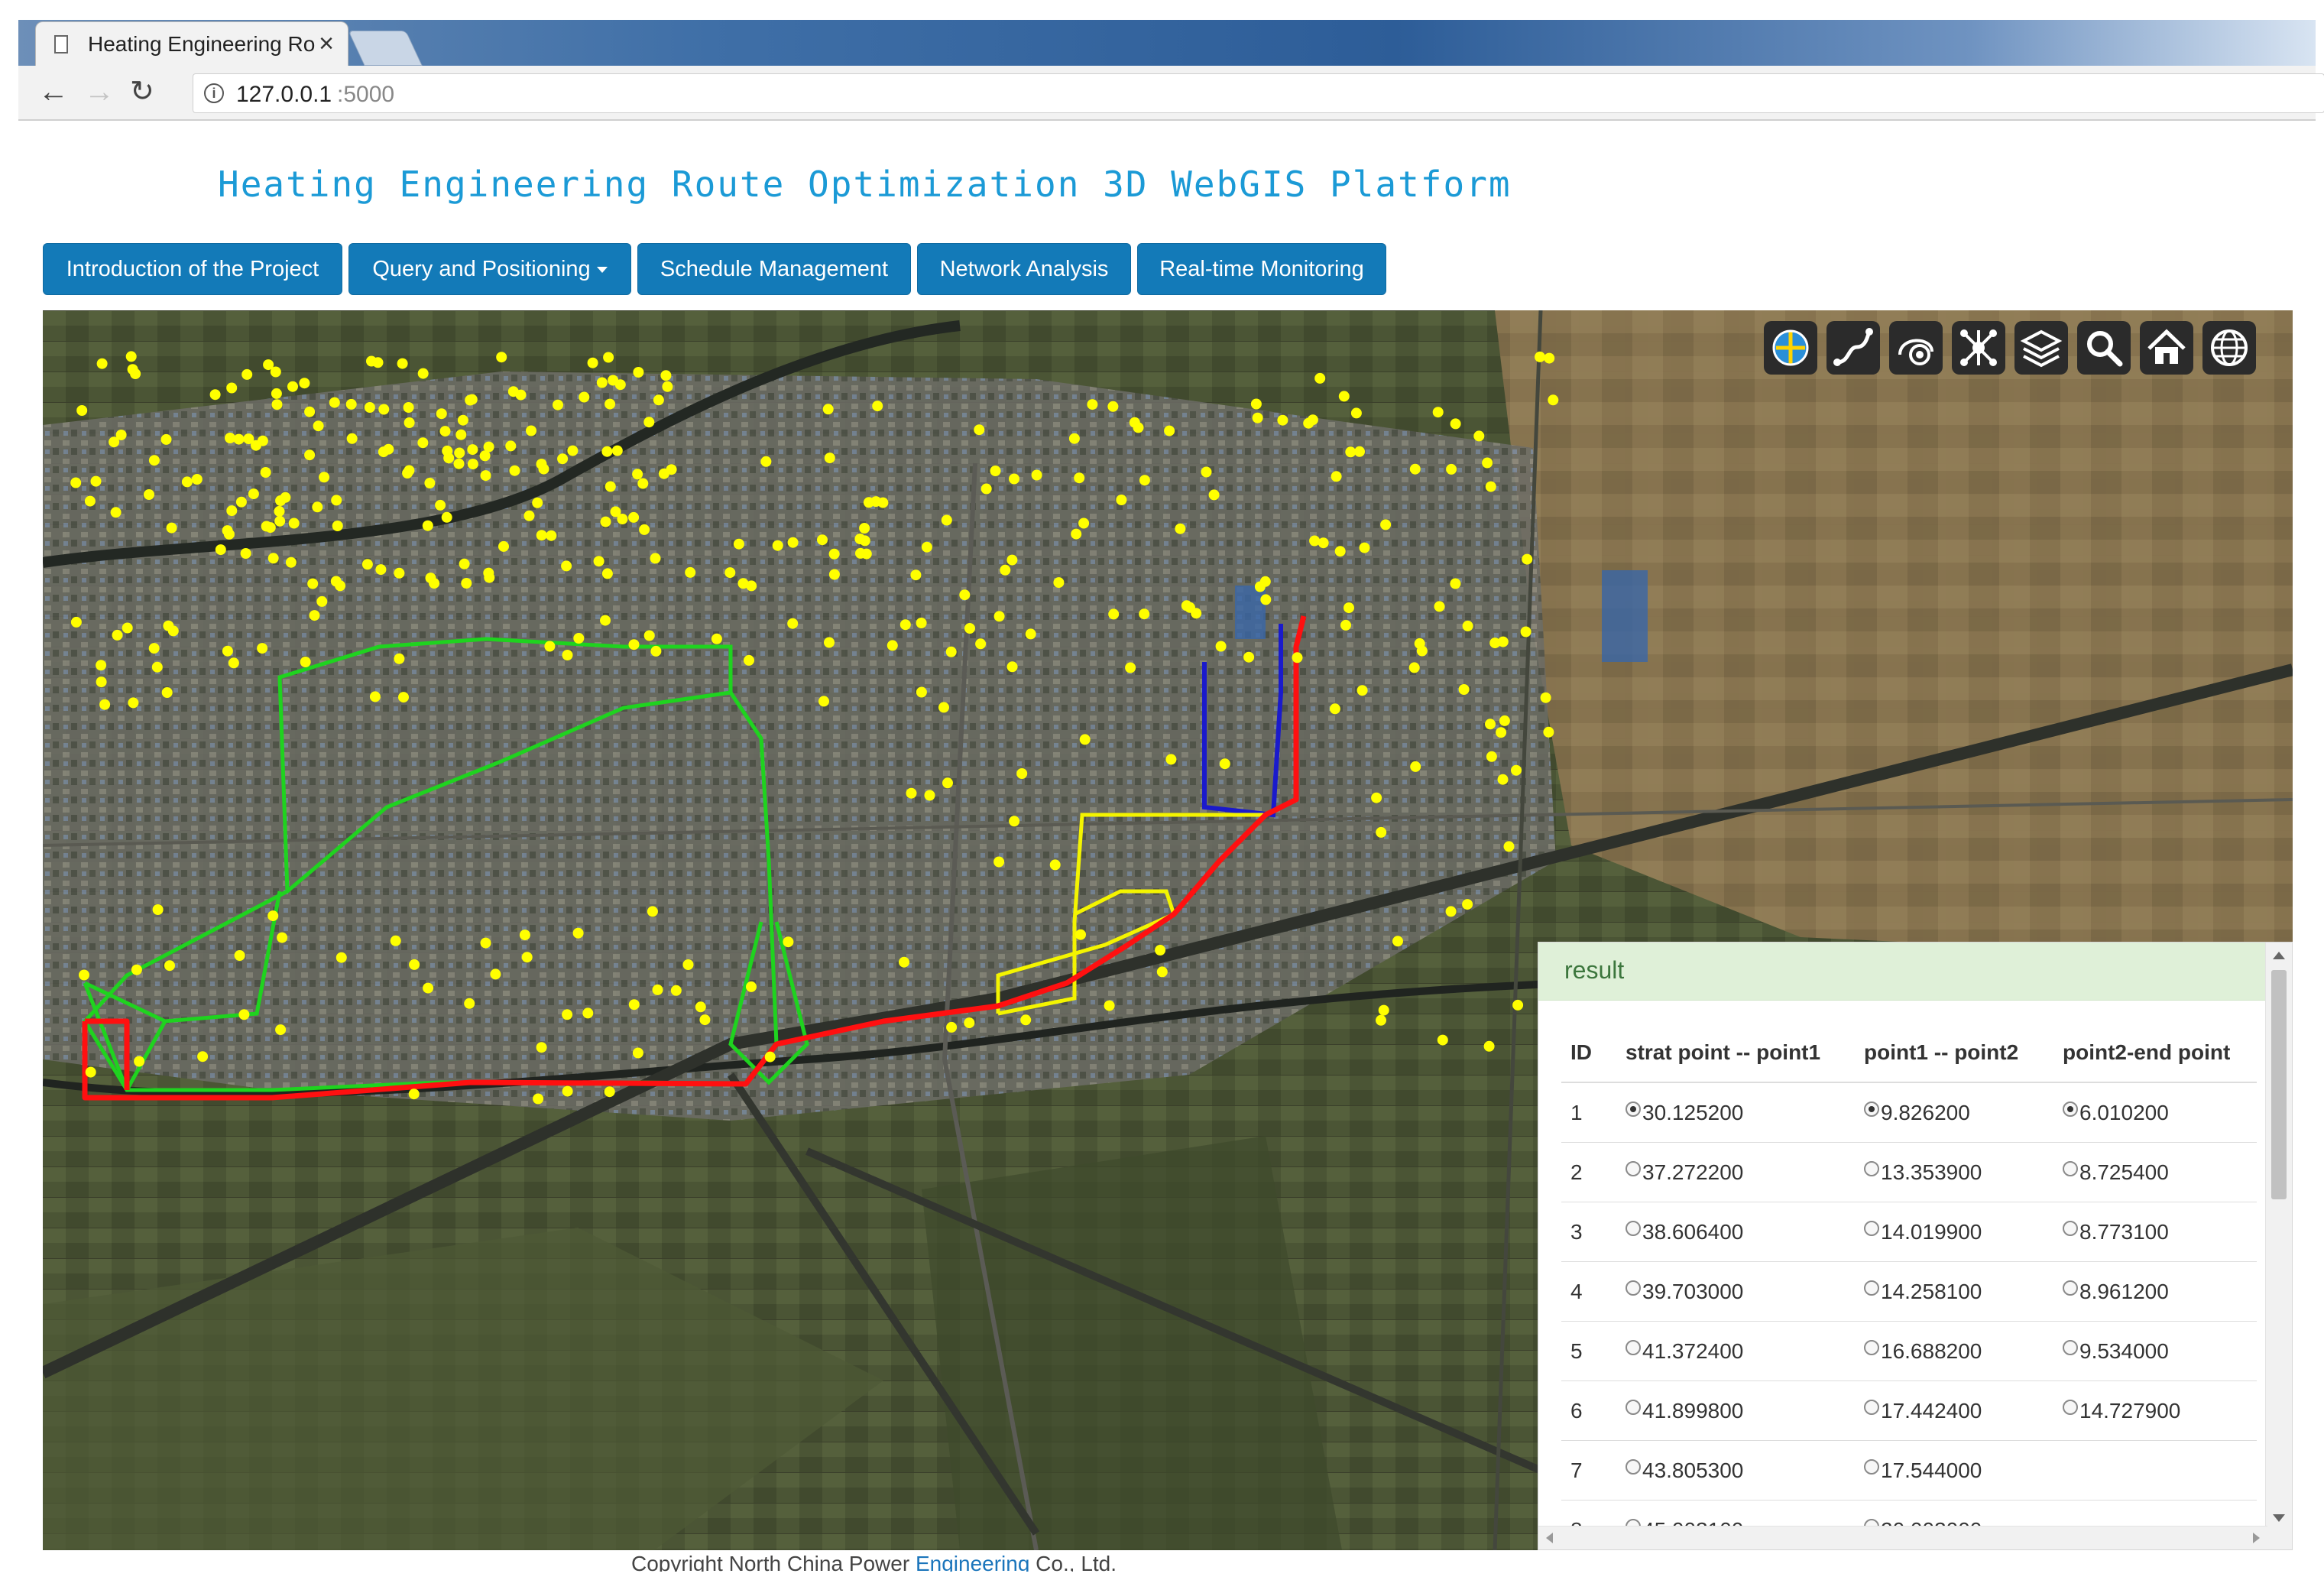 The image size is (2324, 1593). Describe the element at coordinates (1909, 1351) in the screenshot. I see `table-row: 5 41.372400 16.688200 9.534000` at that location.